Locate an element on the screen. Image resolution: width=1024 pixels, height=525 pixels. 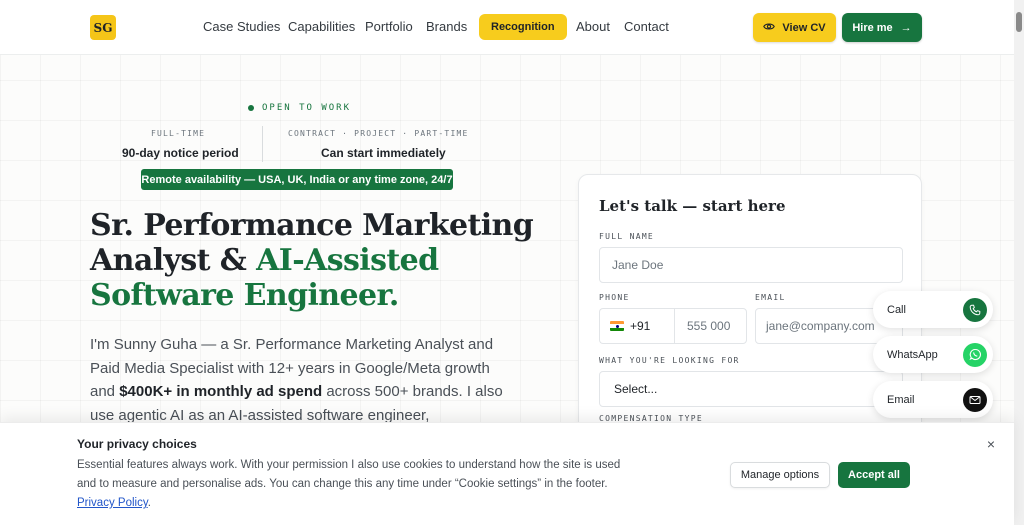
accept-all-button: Accept all is located at coordinates (874, 475).